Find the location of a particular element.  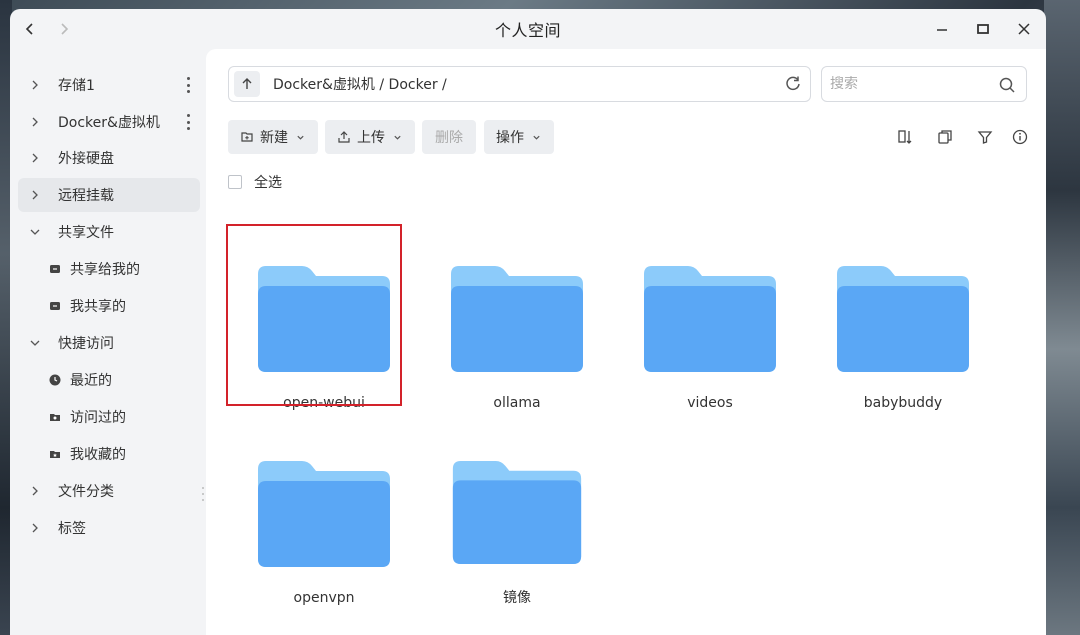

sort-button is located at coordinates (905, 137).